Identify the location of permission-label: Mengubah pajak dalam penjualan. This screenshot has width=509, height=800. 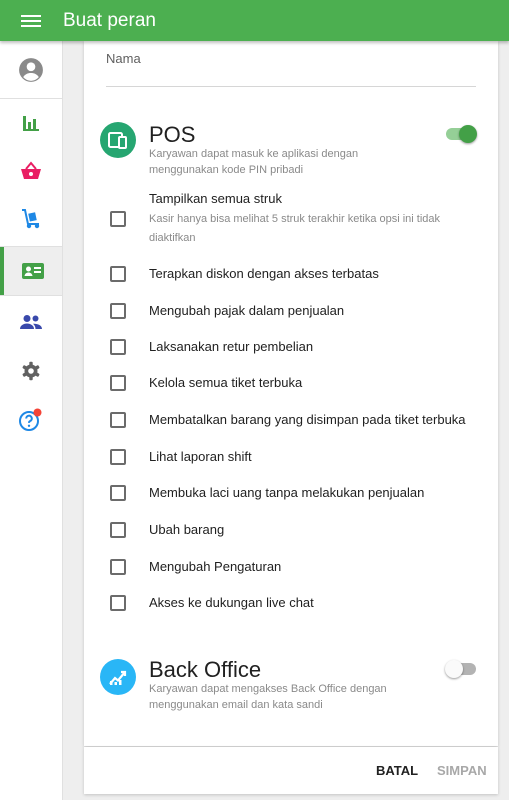
(247, 310).